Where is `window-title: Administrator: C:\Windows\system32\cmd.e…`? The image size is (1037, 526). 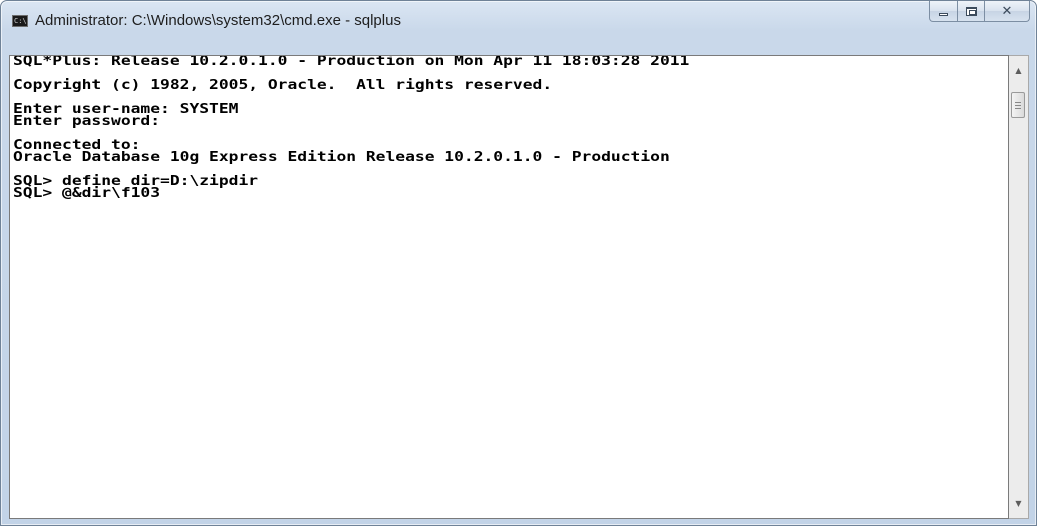 window-title: Administrator: C:\Windows\system32\cmd.e… is located at coordinates (218, 20).